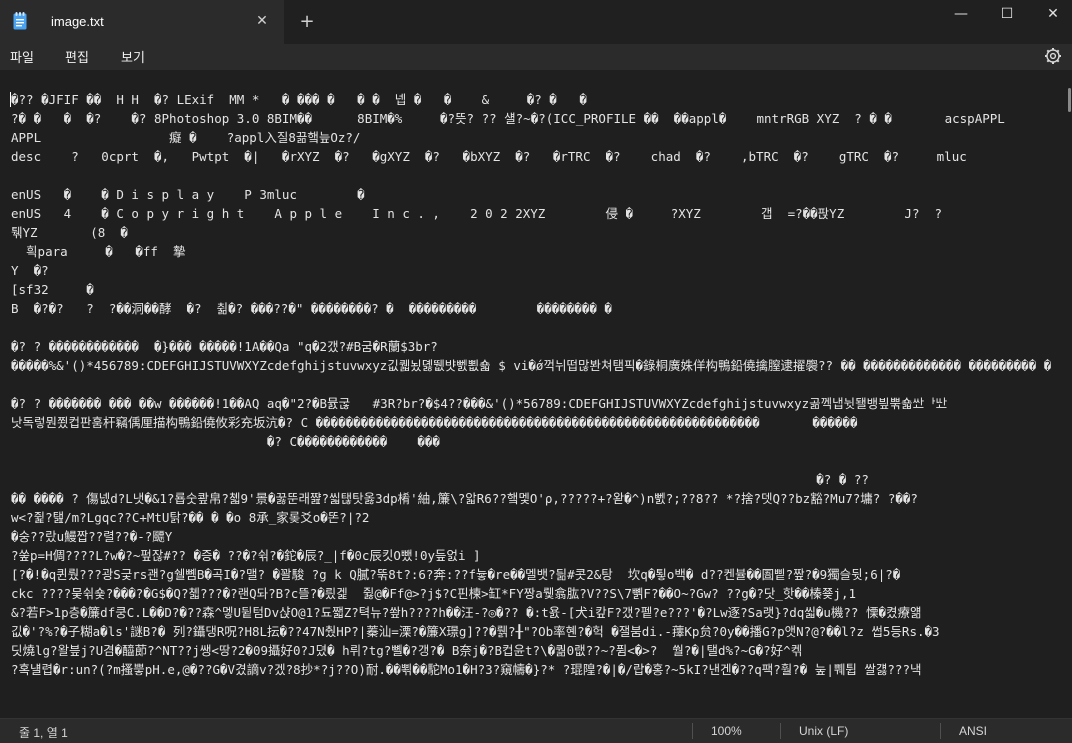 The width and height of the screenshot is (1072, 743). I want to click on menu-edit: 편집, so click(77, 56).